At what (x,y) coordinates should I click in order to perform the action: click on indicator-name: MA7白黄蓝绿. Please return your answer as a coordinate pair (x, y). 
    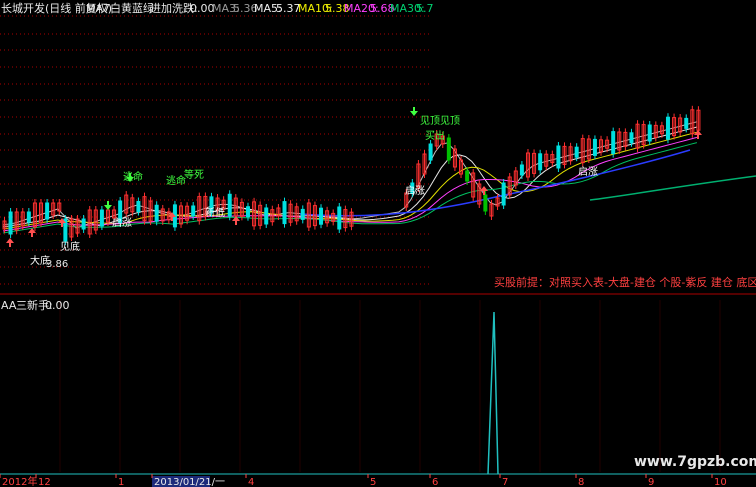
    Looking at the image, I should click on (120, 8).